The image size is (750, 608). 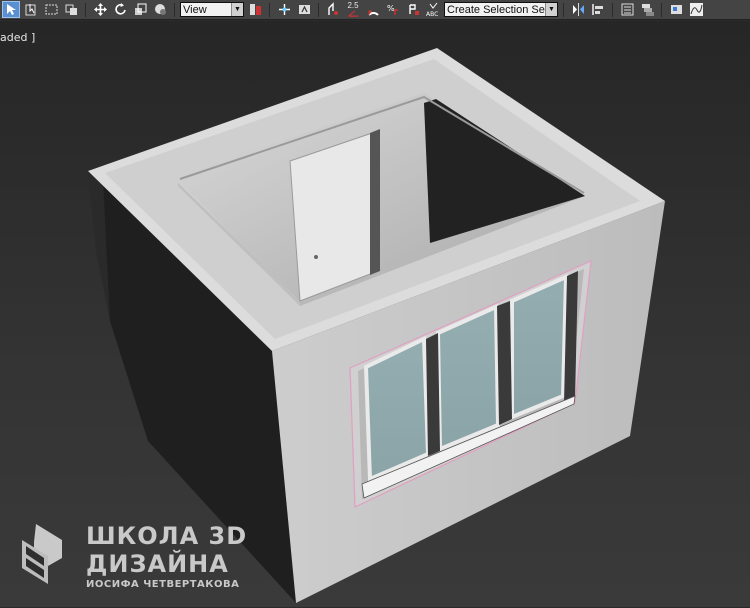 I want to click on align-icon, so click(x=598, y=9).